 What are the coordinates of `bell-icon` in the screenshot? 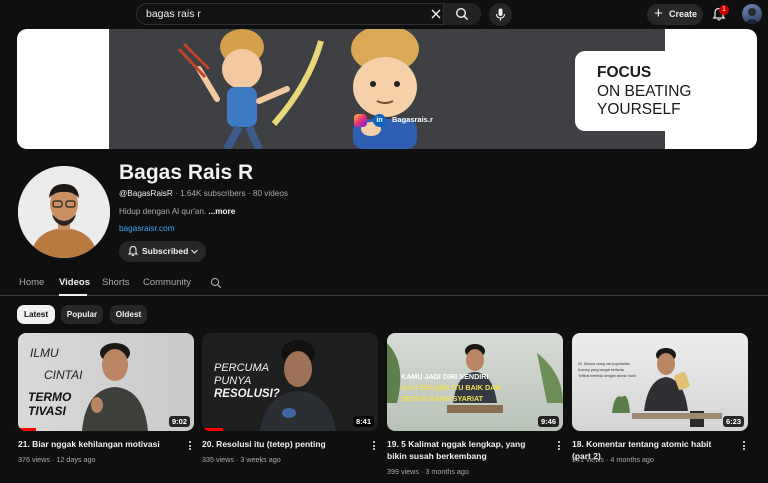 It's located at (133, 251).